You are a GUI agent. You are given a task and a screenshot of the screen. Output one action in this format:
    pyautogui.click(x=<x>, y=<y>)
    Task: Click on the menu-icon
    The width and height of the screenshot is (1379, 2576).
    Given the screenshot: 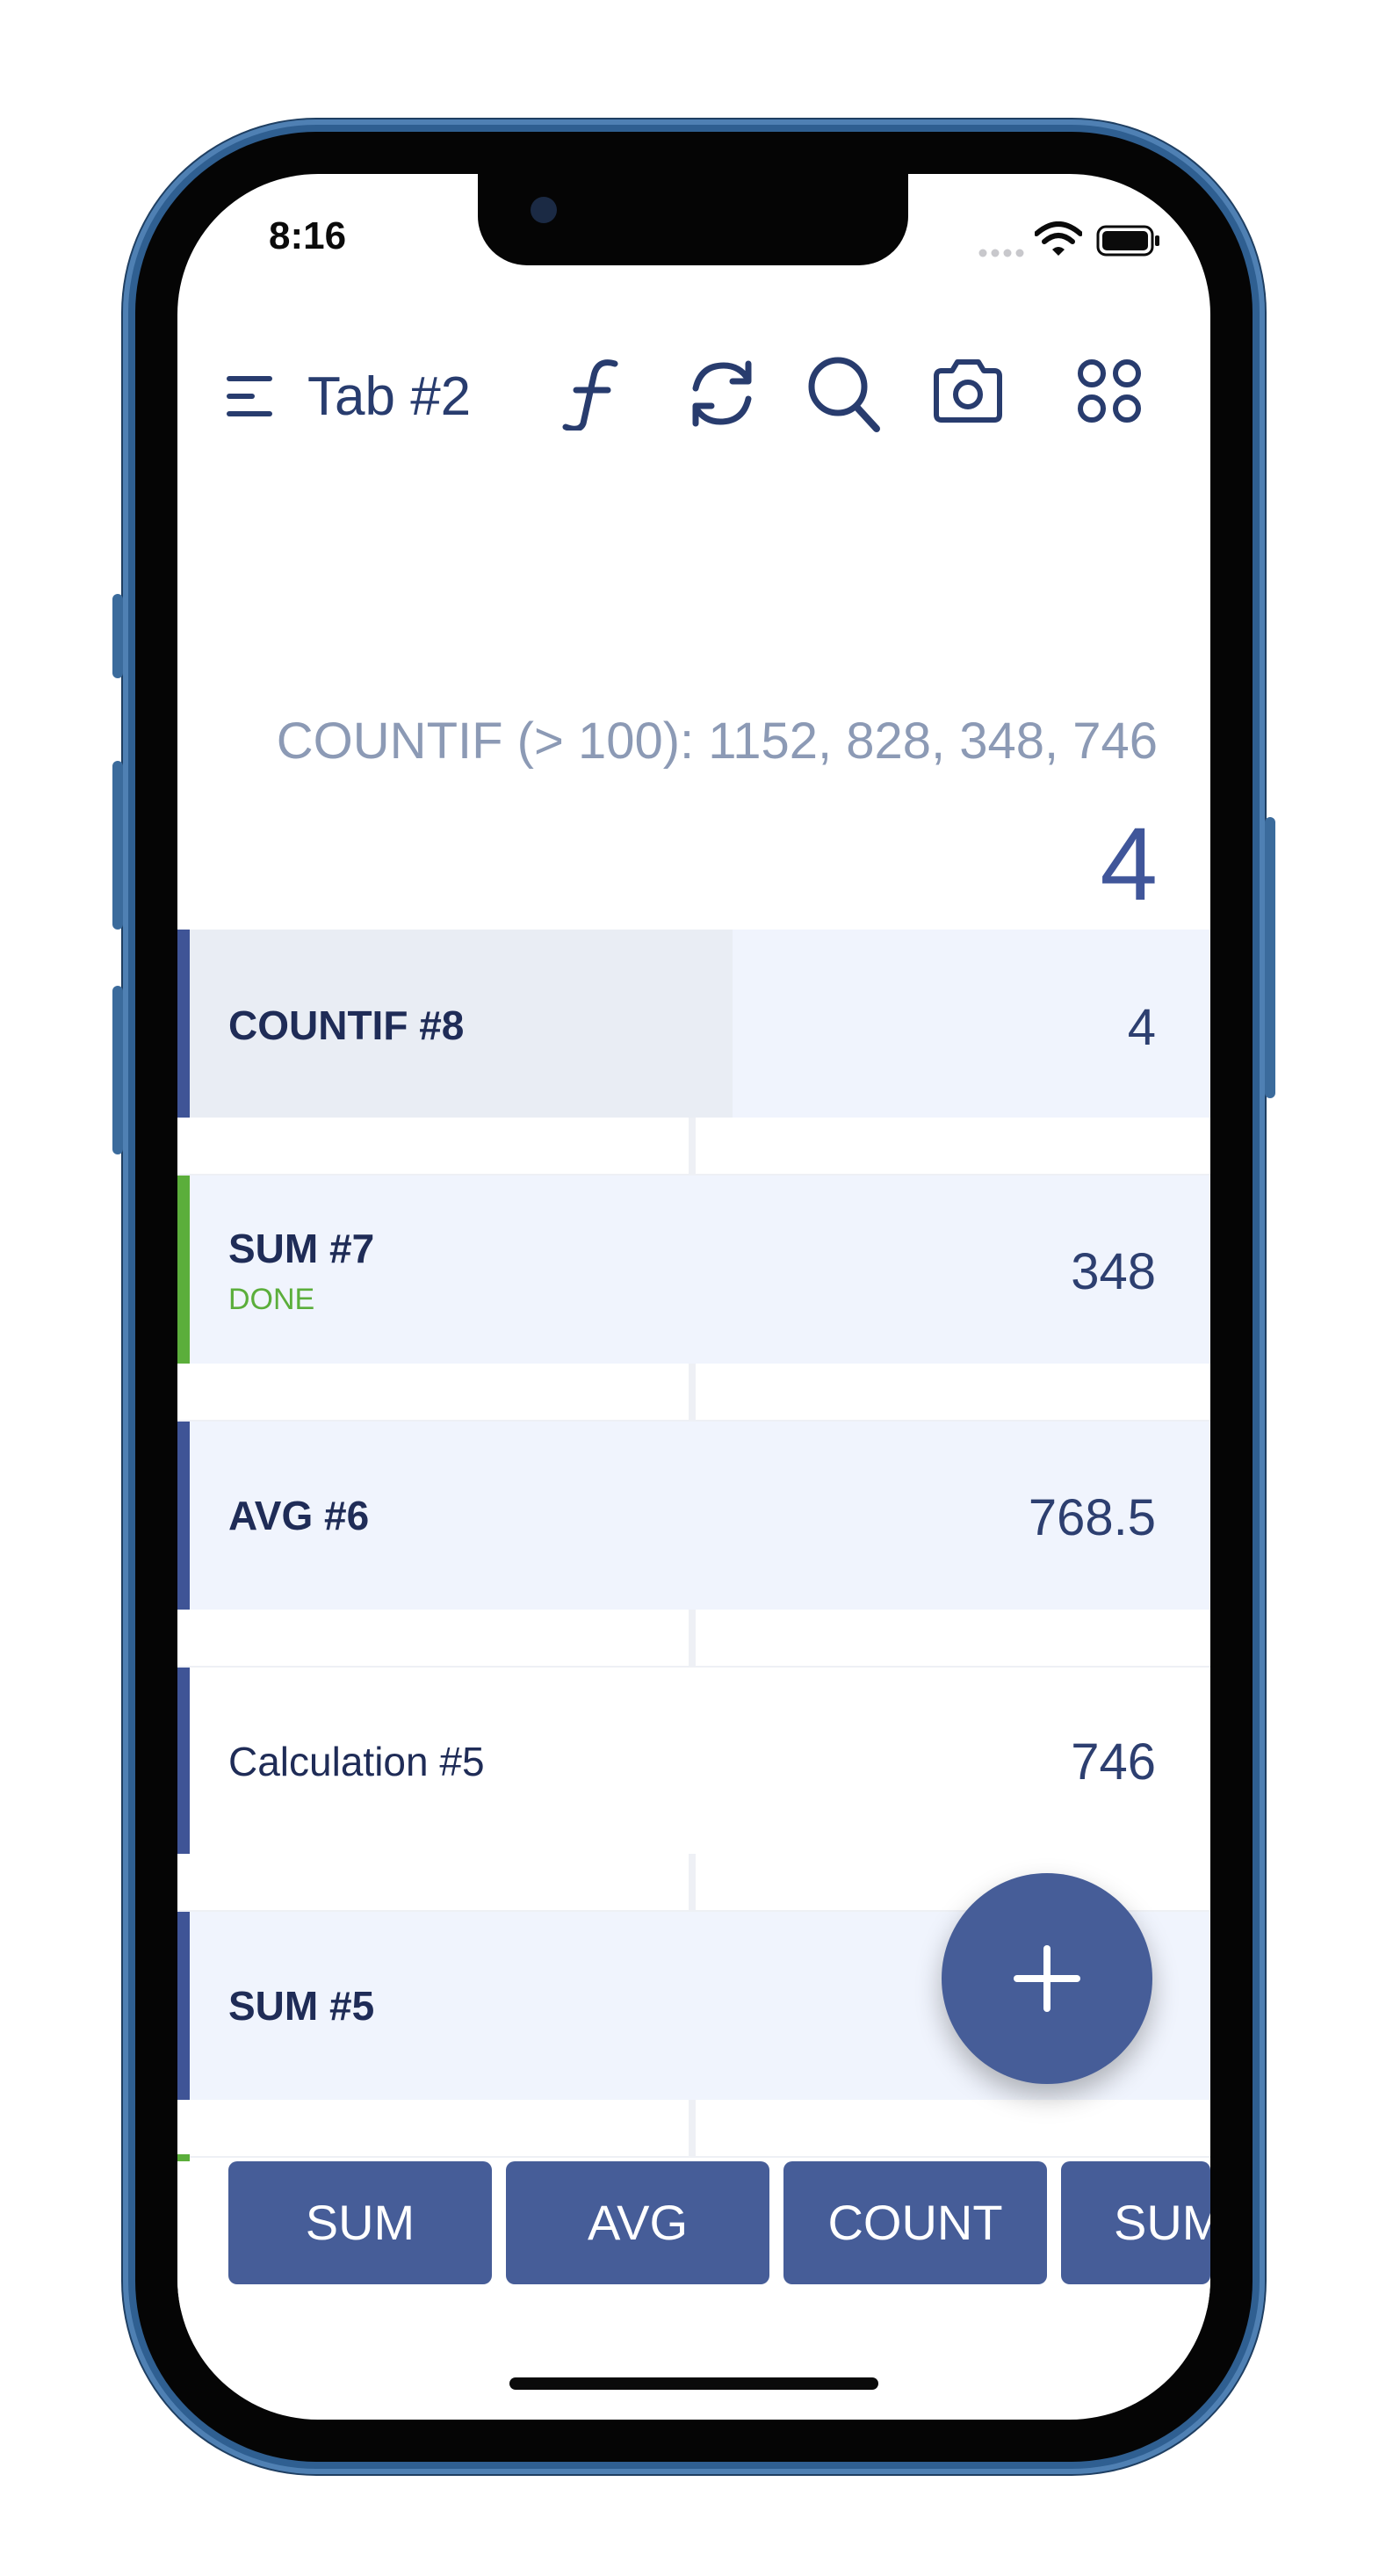 What is the action you would take?
    pyautogui.click(x=252, y=396)
    